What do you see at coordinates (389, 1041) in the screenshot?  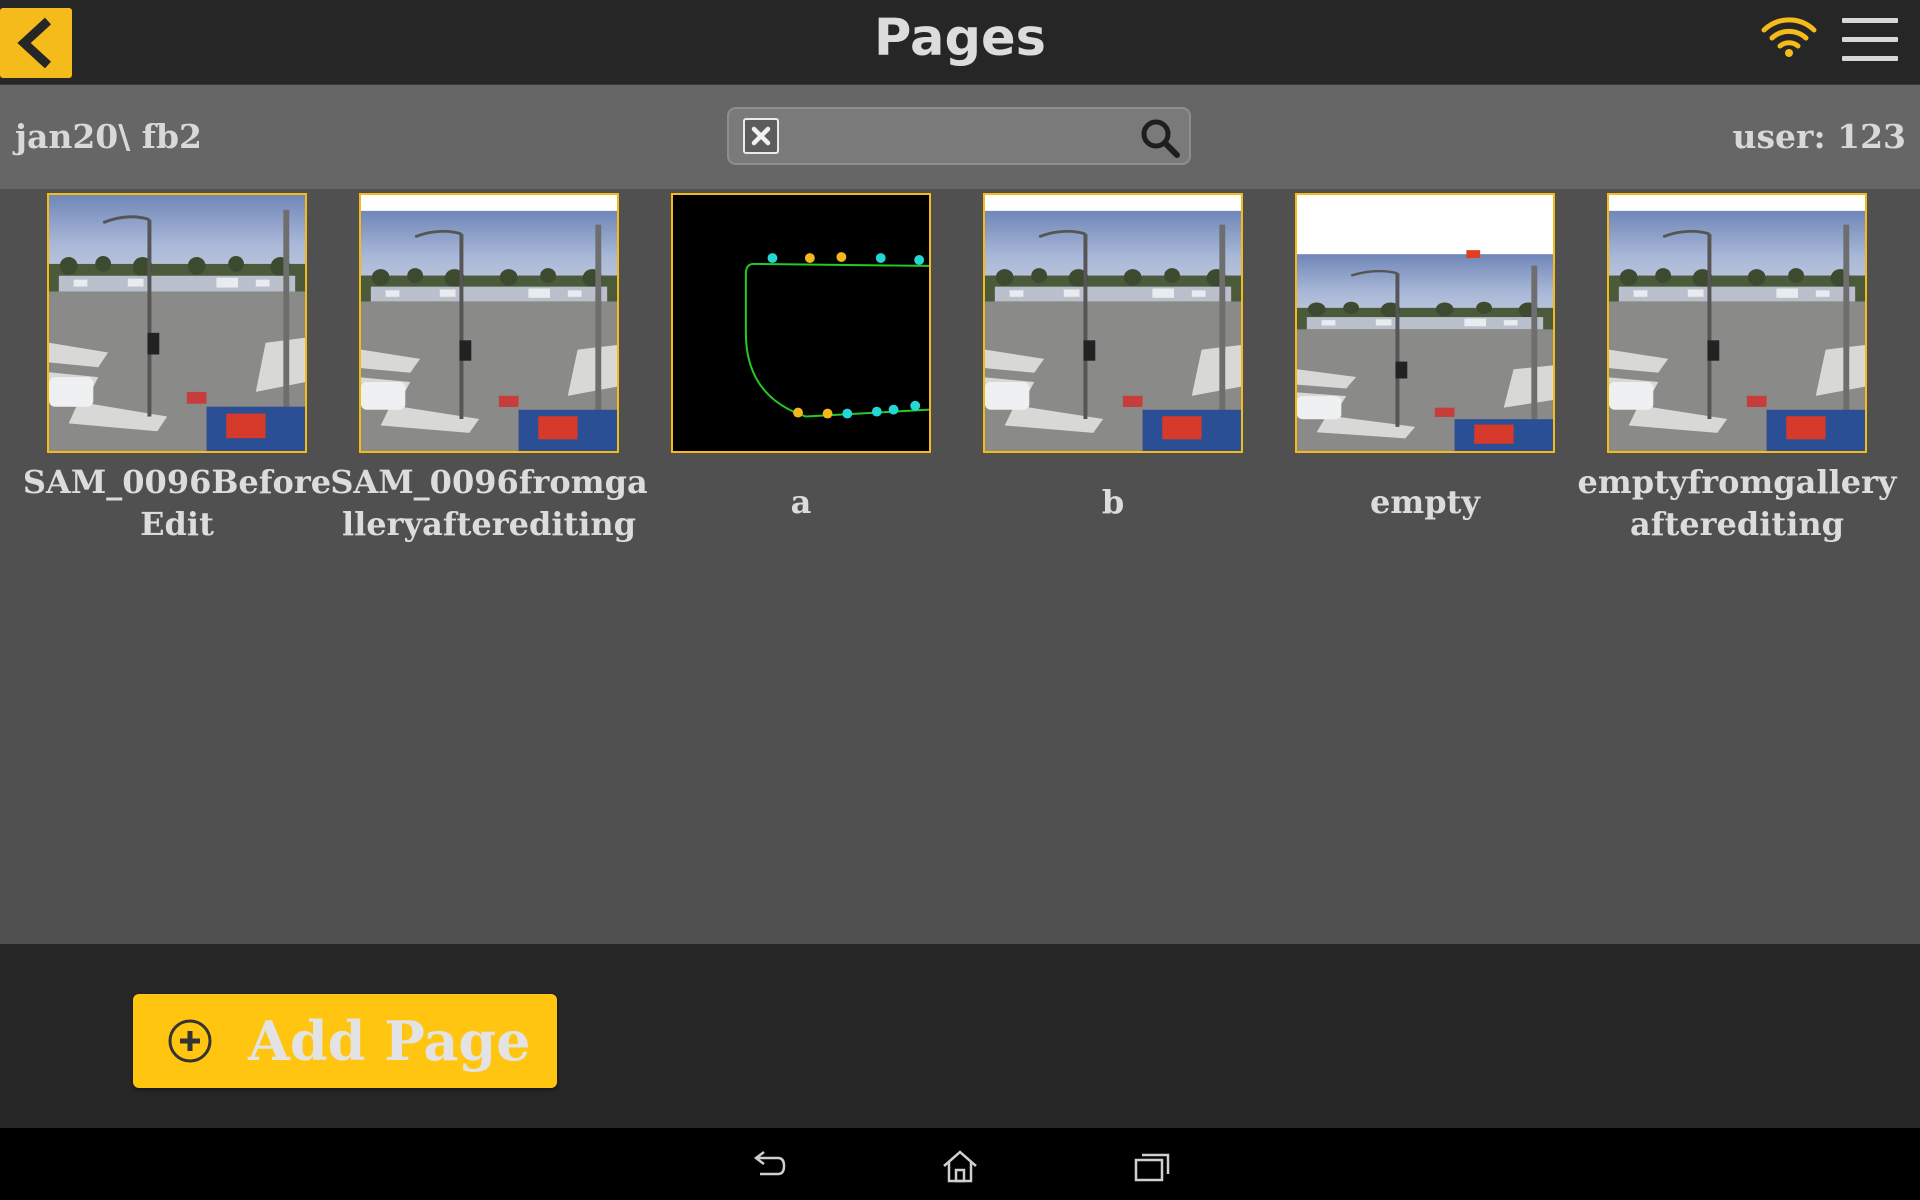 I see `add-page-label: Add Page` at bounding box center [389, 1041].